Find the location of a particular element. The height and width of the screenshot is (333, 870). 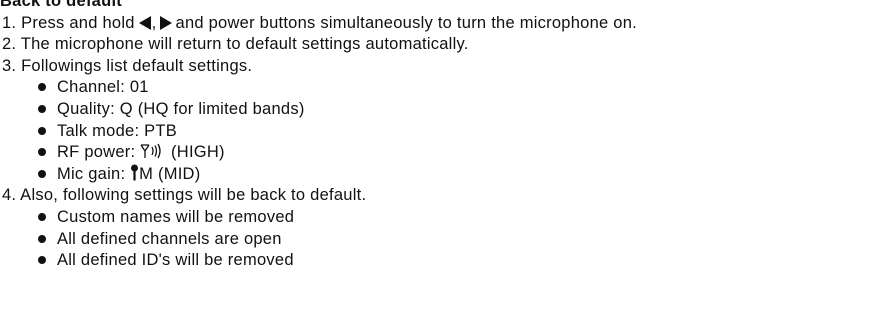

default-mic-gain-text: Mic gain: M (MID) is located at coordinates (119, 173).